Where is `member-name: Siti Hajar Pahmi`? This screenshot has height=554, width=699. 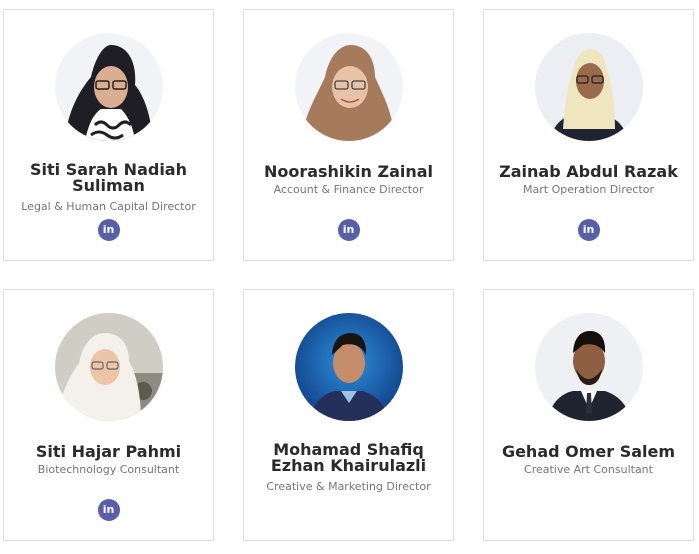
member-name: Siti Hajar Pahmi is located at coordinates (108, 451).